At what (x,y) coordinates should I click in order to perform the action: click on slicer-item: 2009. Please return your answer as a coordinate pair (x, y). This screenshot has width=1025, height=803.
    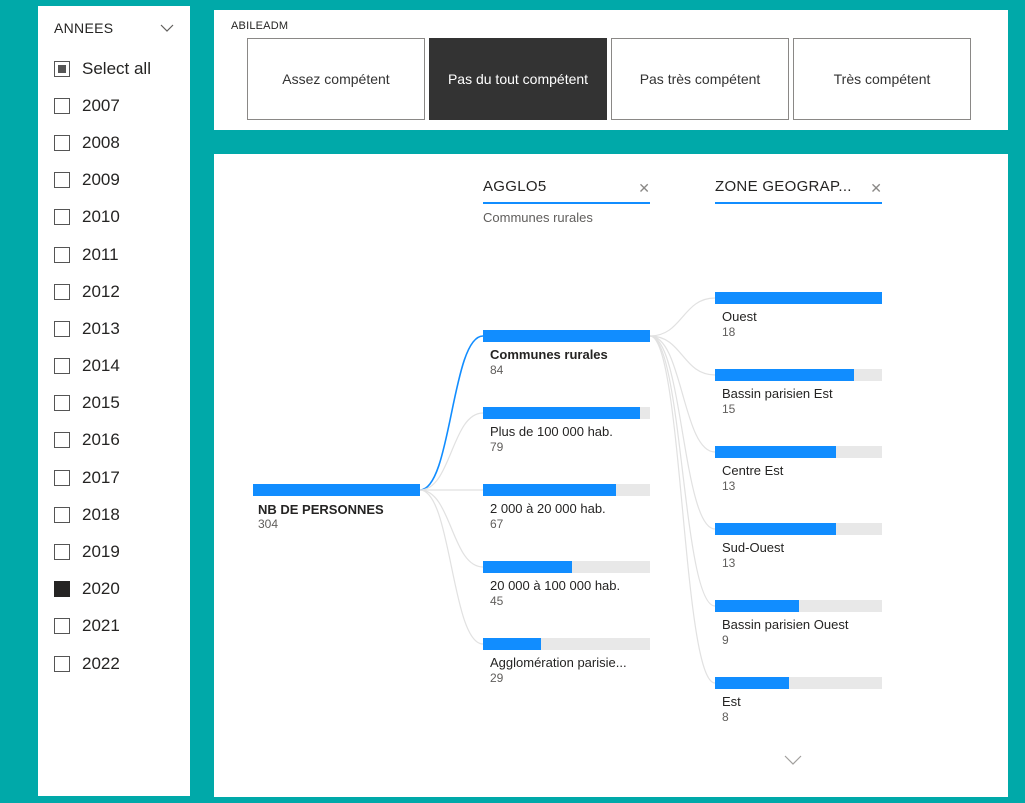
    Looking at the image, I should click on (102, 180).